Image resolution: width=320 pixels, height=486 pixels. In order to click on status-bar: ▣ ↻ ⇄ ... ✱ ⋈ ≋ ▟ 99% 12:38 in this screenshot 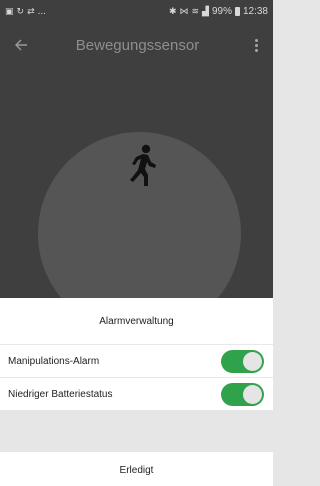, I will do `click(136, 11)`.